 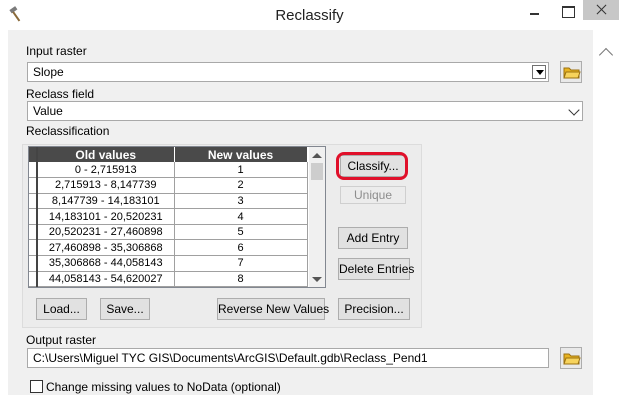 What do you see at coordinates (106, 263) in the screenshot?
I see `old-value-cell: 35,306868 - 44,058143` at bounding box center [106, 263].